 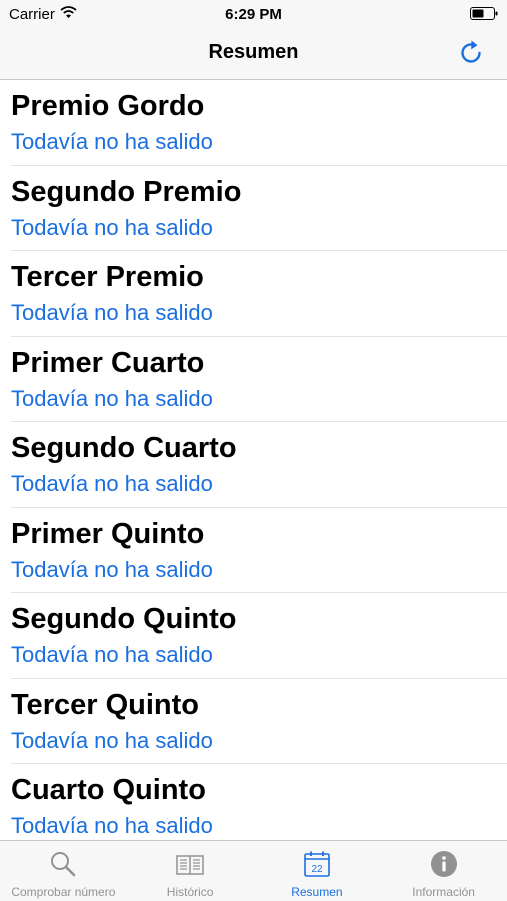 I want to click on list-item: Segundo Quinto Todavía no ha salido, so click(x=253, y=636).